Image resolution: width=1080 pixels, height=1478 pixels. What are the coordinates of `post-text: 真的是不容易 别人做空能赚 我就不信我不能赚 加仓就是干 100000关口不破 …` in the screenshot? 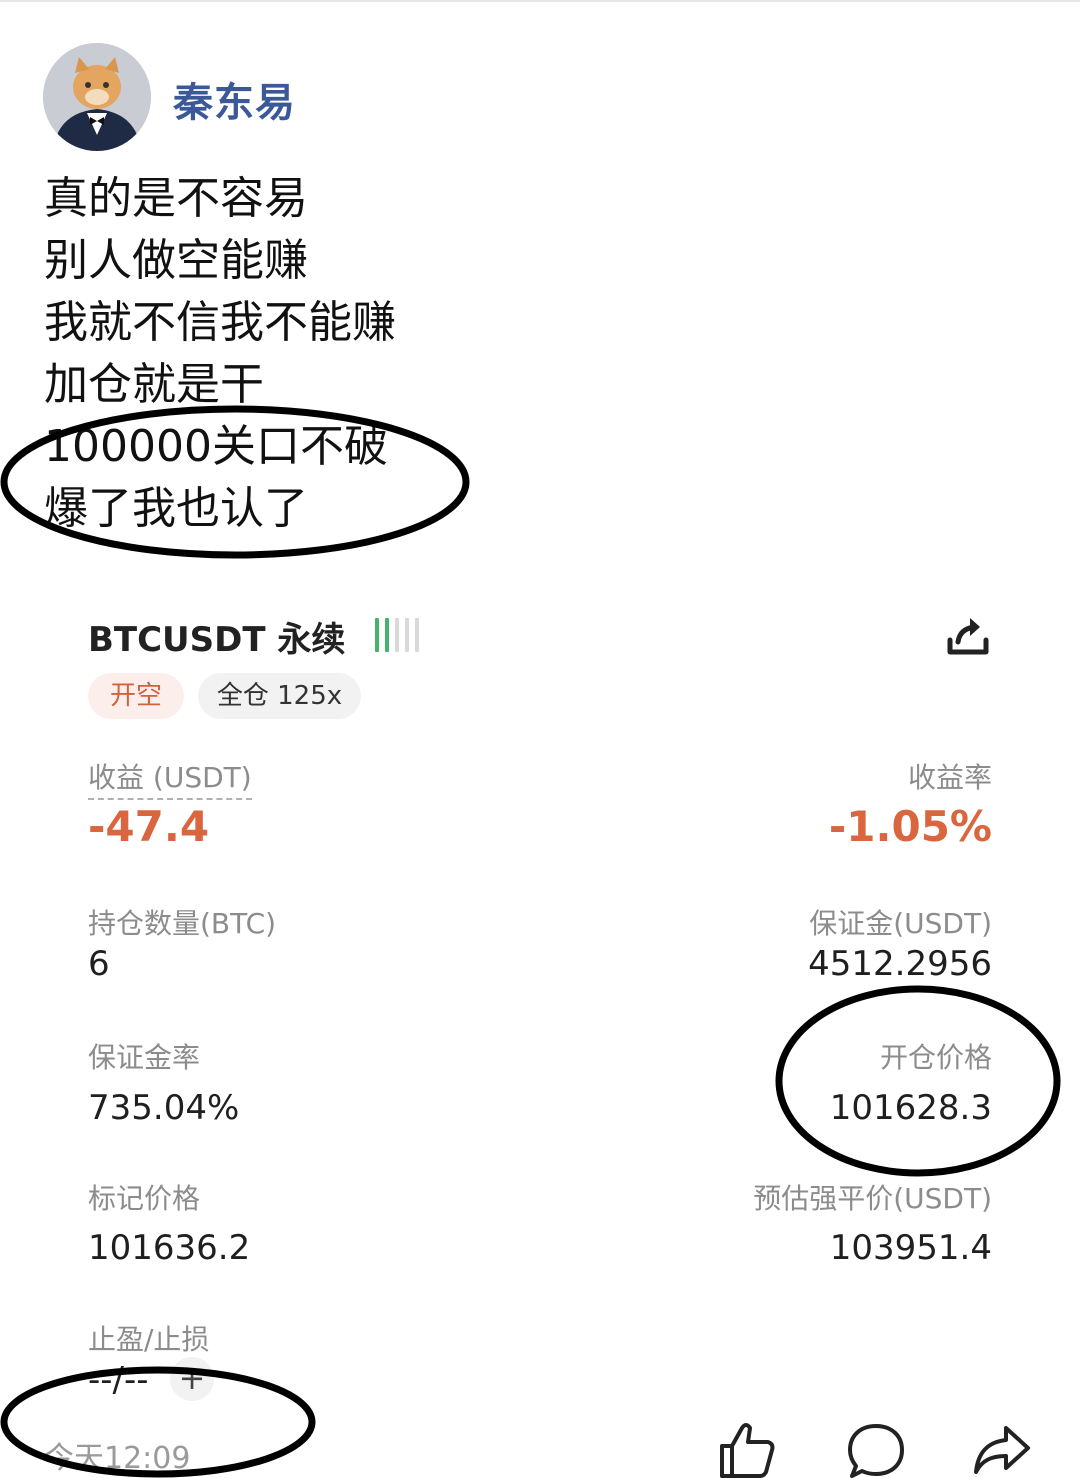 It's located at (220, 354).